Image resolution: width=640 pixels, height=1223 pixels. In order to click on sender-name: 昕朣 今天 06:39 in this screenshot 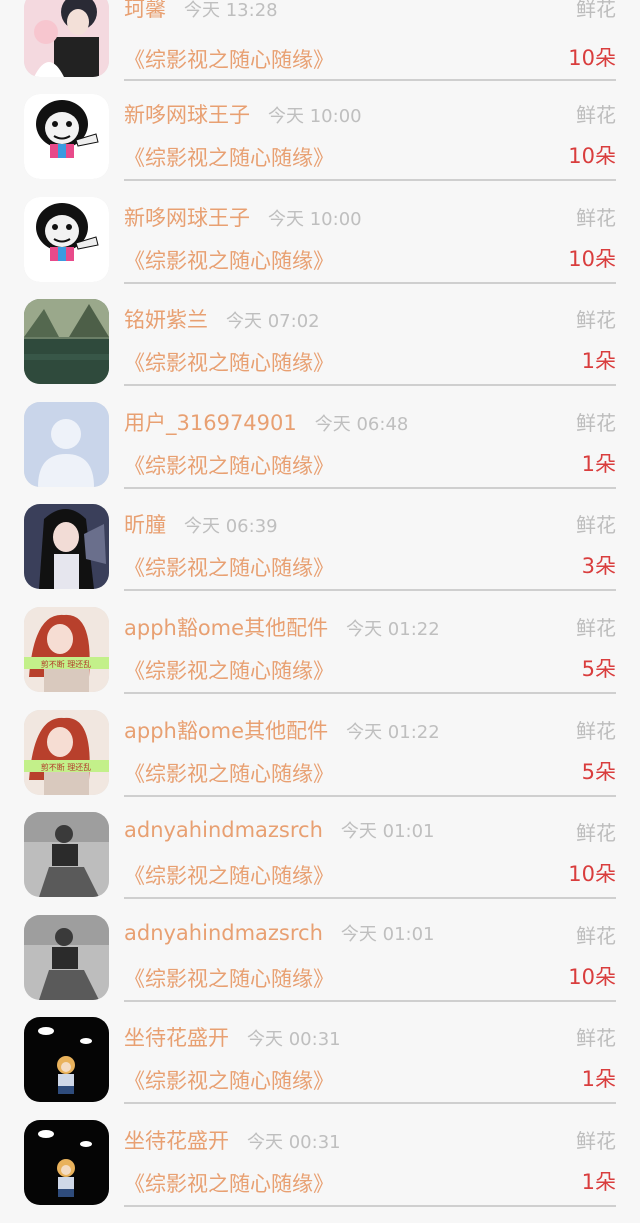, I will do `click(201, 524)`.